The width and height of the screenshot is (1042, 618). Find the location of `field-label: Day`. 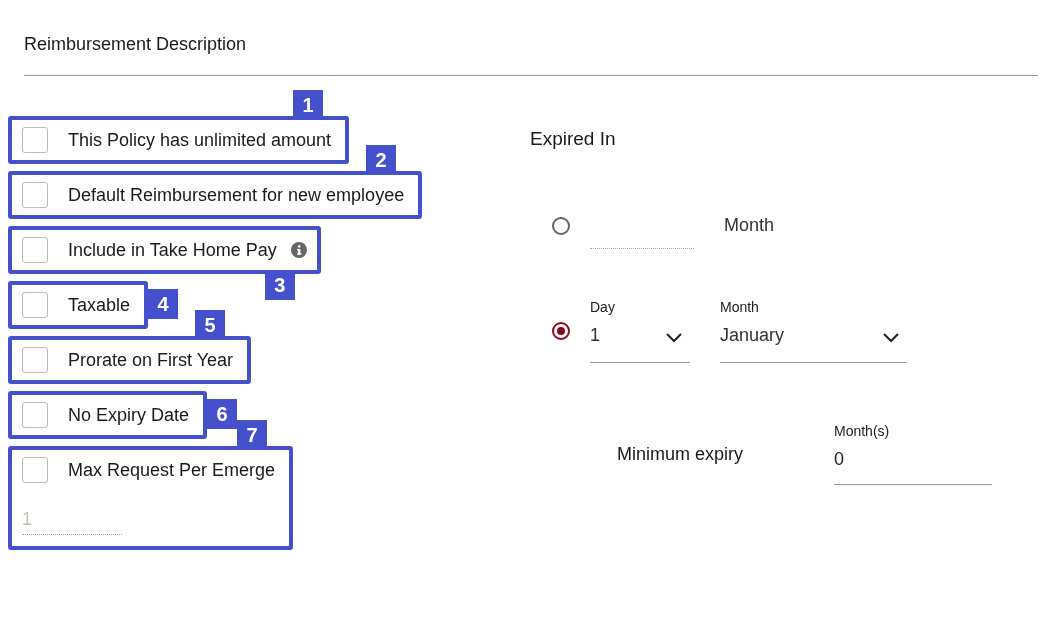

field-label: Day is located at coordinates (603, 307).